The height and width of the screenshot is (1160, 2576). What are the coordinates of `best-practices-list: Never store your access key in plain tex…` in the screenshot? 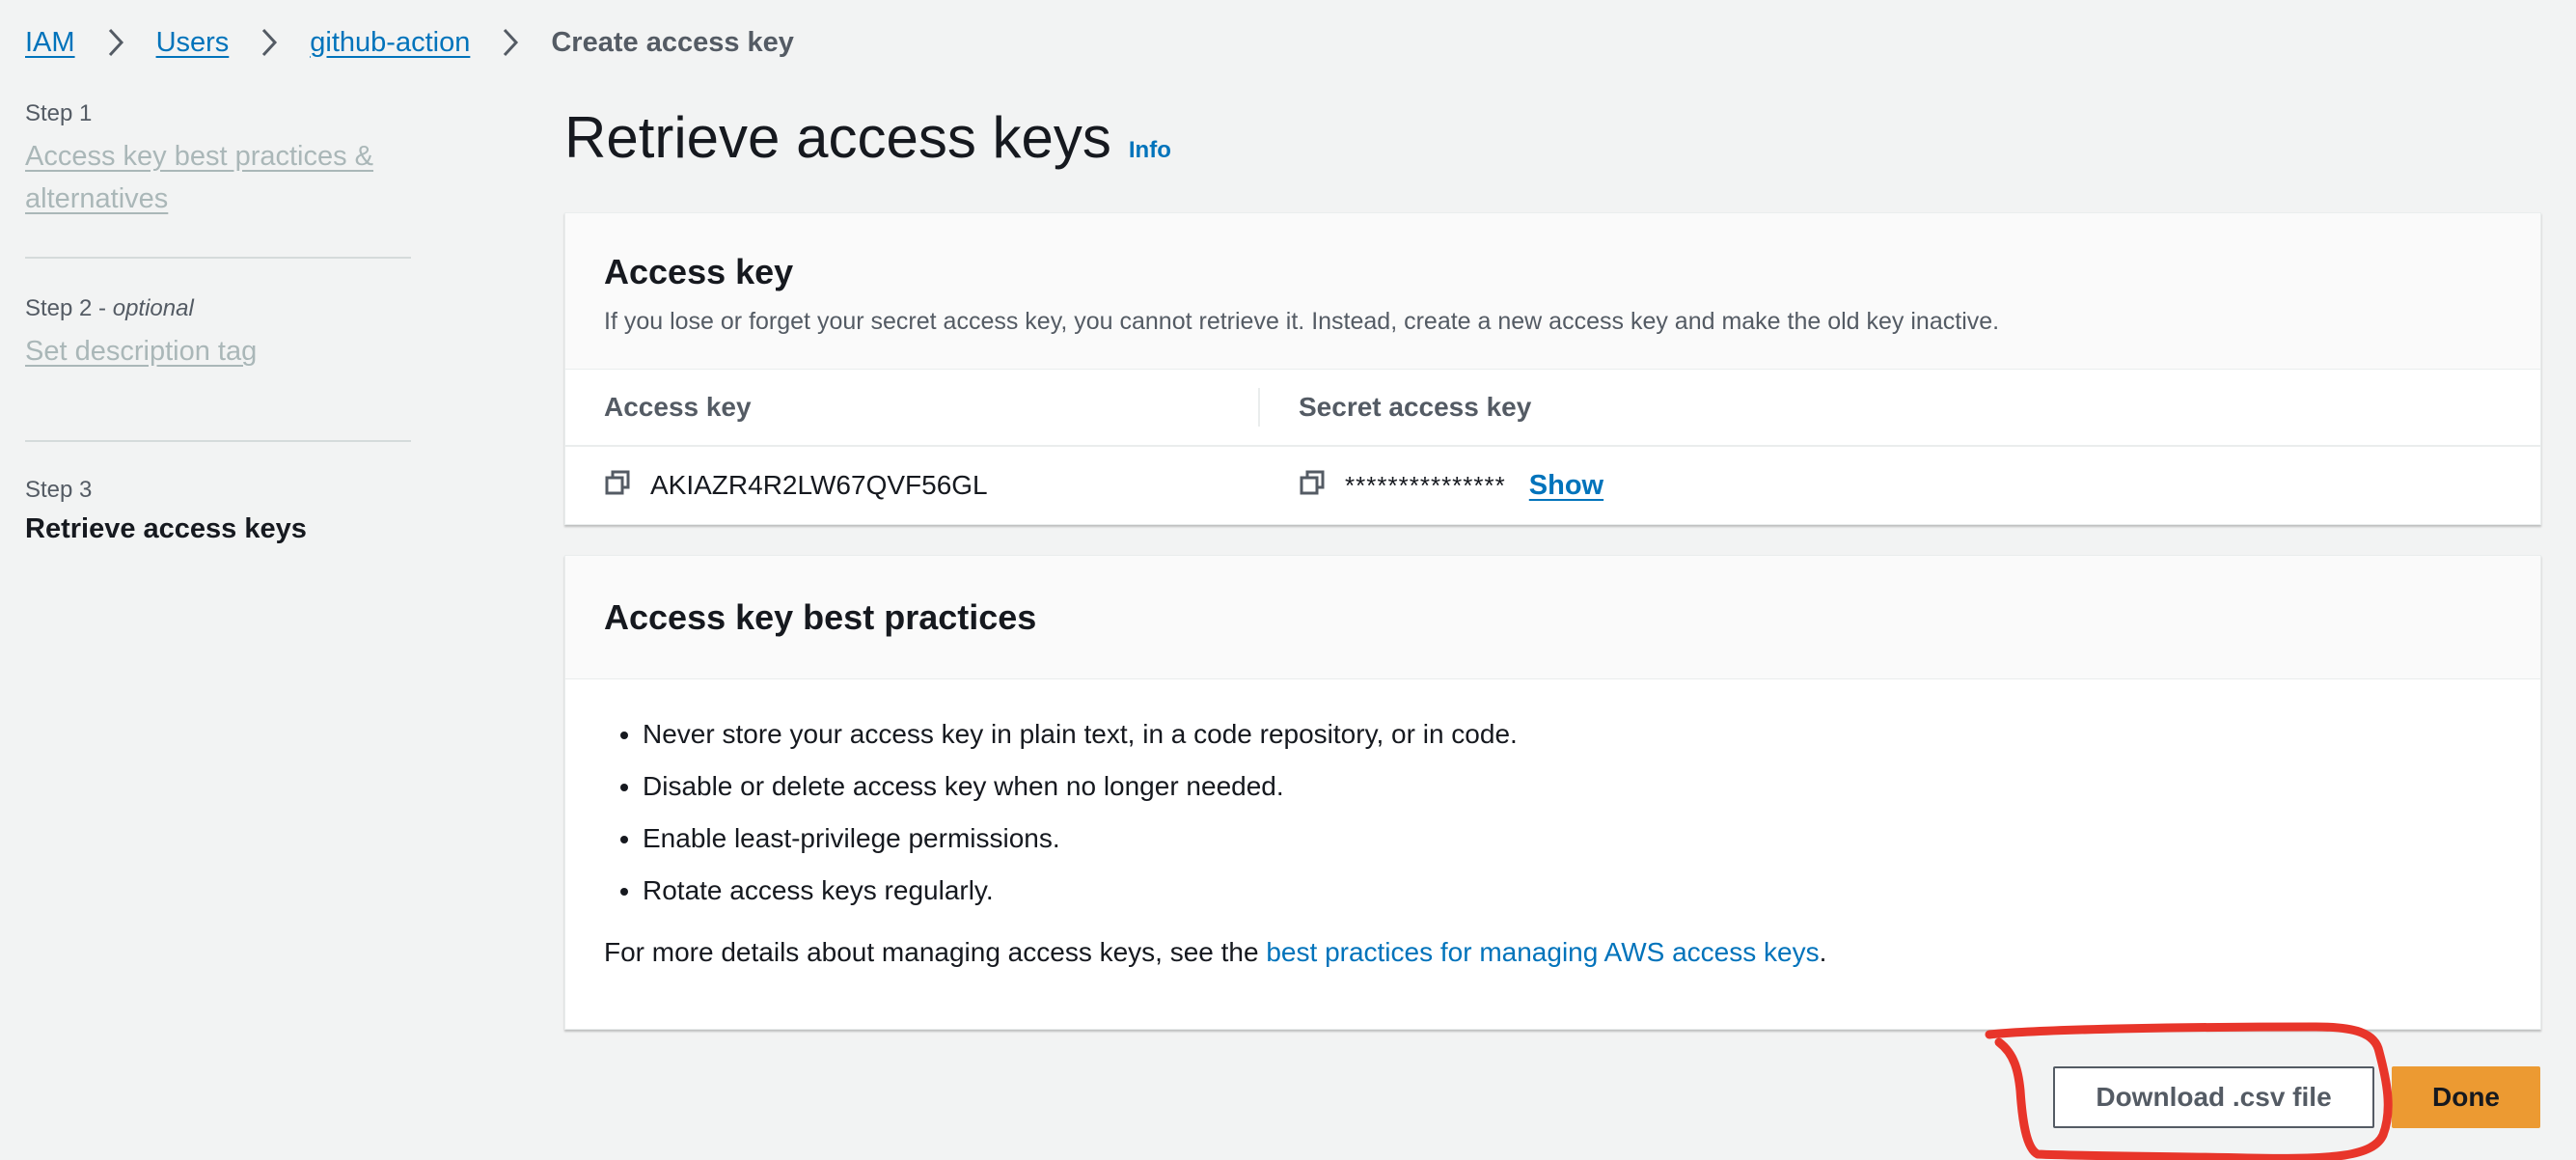 It's located at (1553, 813).